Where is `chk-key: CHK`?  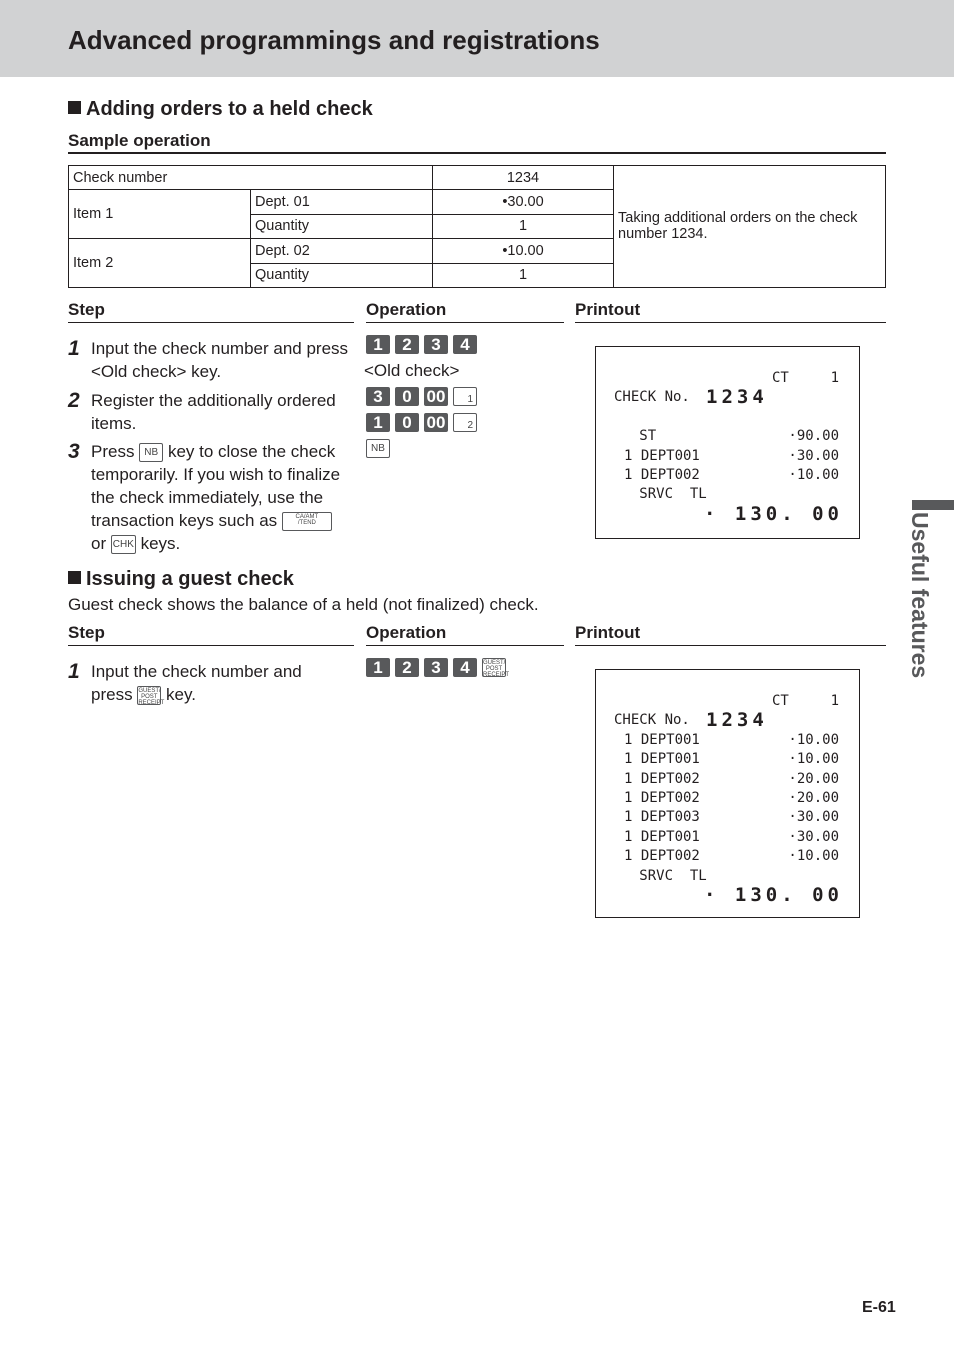
chk-key: CHK is located at coordinates (123, 545).